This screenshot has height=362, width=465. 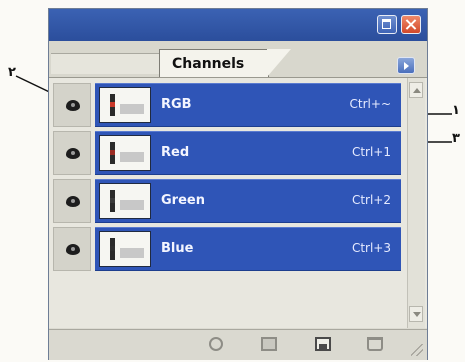 I want to click on palette-toolbar, so click(x=238, y=344).